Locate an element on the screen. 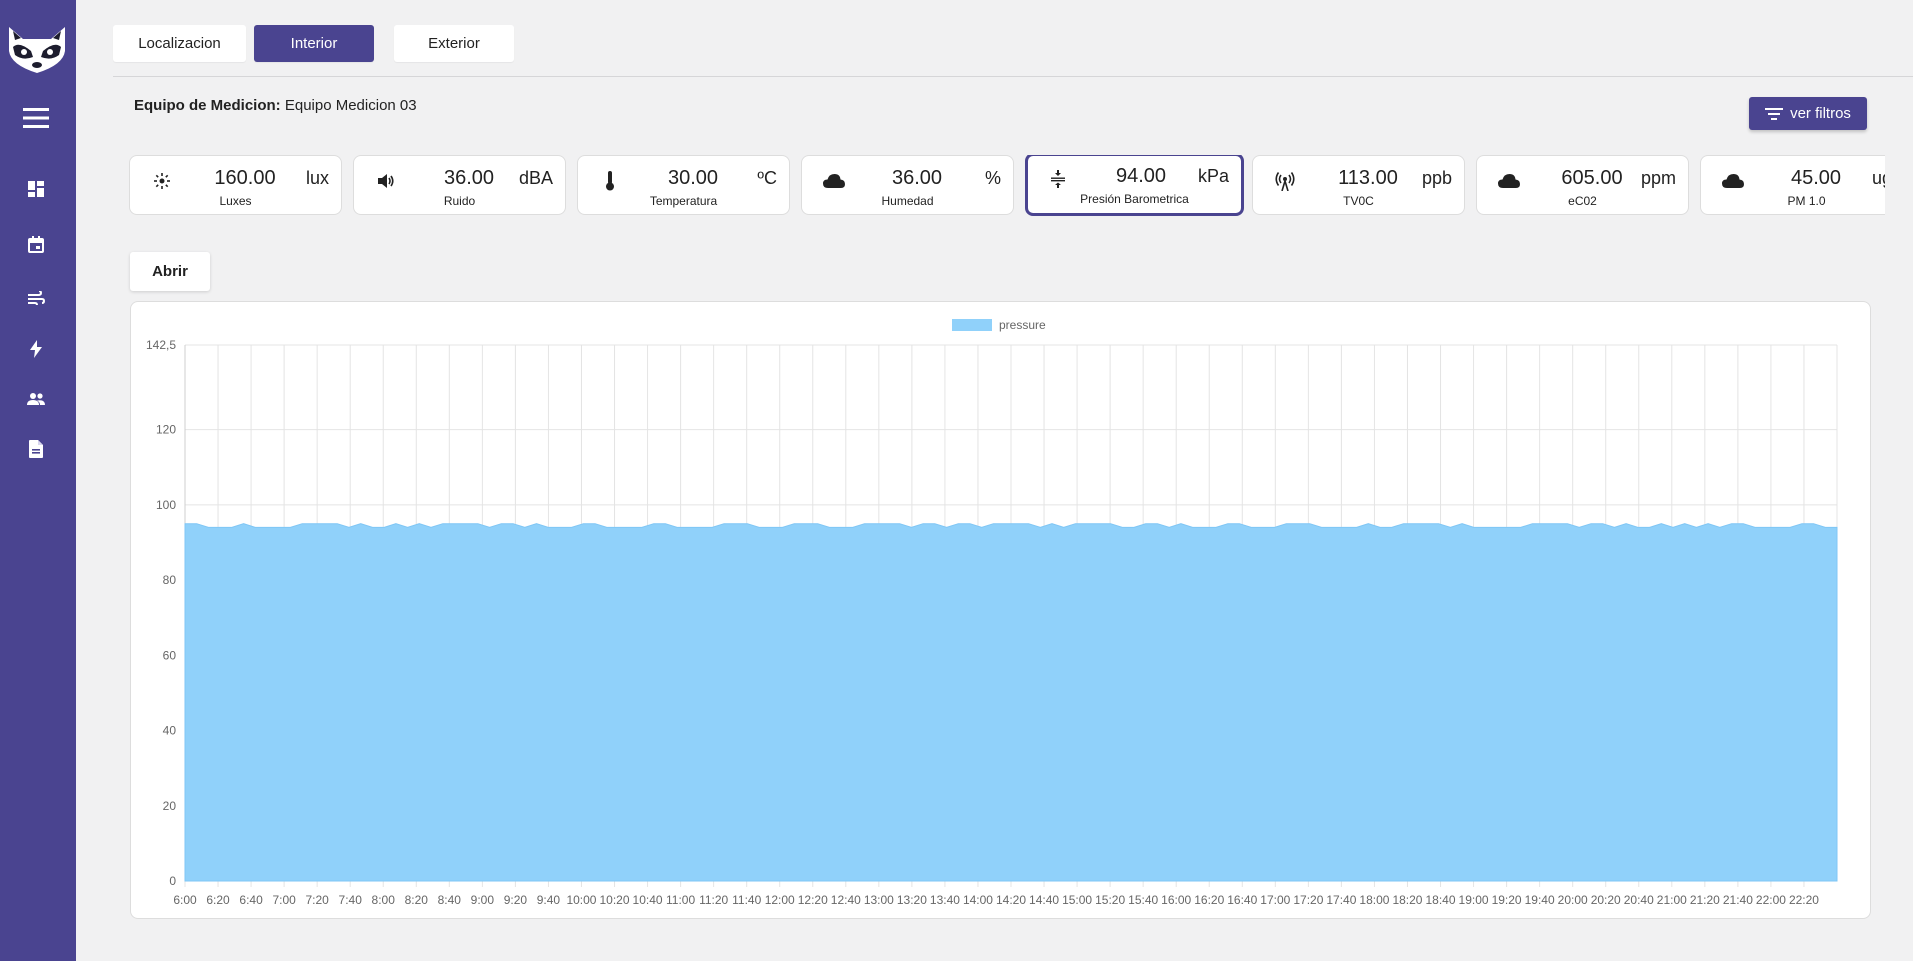 Image resolution: width=1913 pixels, height=961 pixels. brightness-icon is located at coordinates (162, 181).